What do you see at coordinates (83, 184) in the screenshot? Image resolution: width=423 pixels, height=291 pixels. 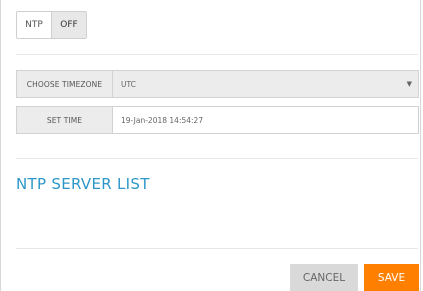 I see `ntp-server-list-title: NTP SERVER LIST` at bounding box center [83, 184].